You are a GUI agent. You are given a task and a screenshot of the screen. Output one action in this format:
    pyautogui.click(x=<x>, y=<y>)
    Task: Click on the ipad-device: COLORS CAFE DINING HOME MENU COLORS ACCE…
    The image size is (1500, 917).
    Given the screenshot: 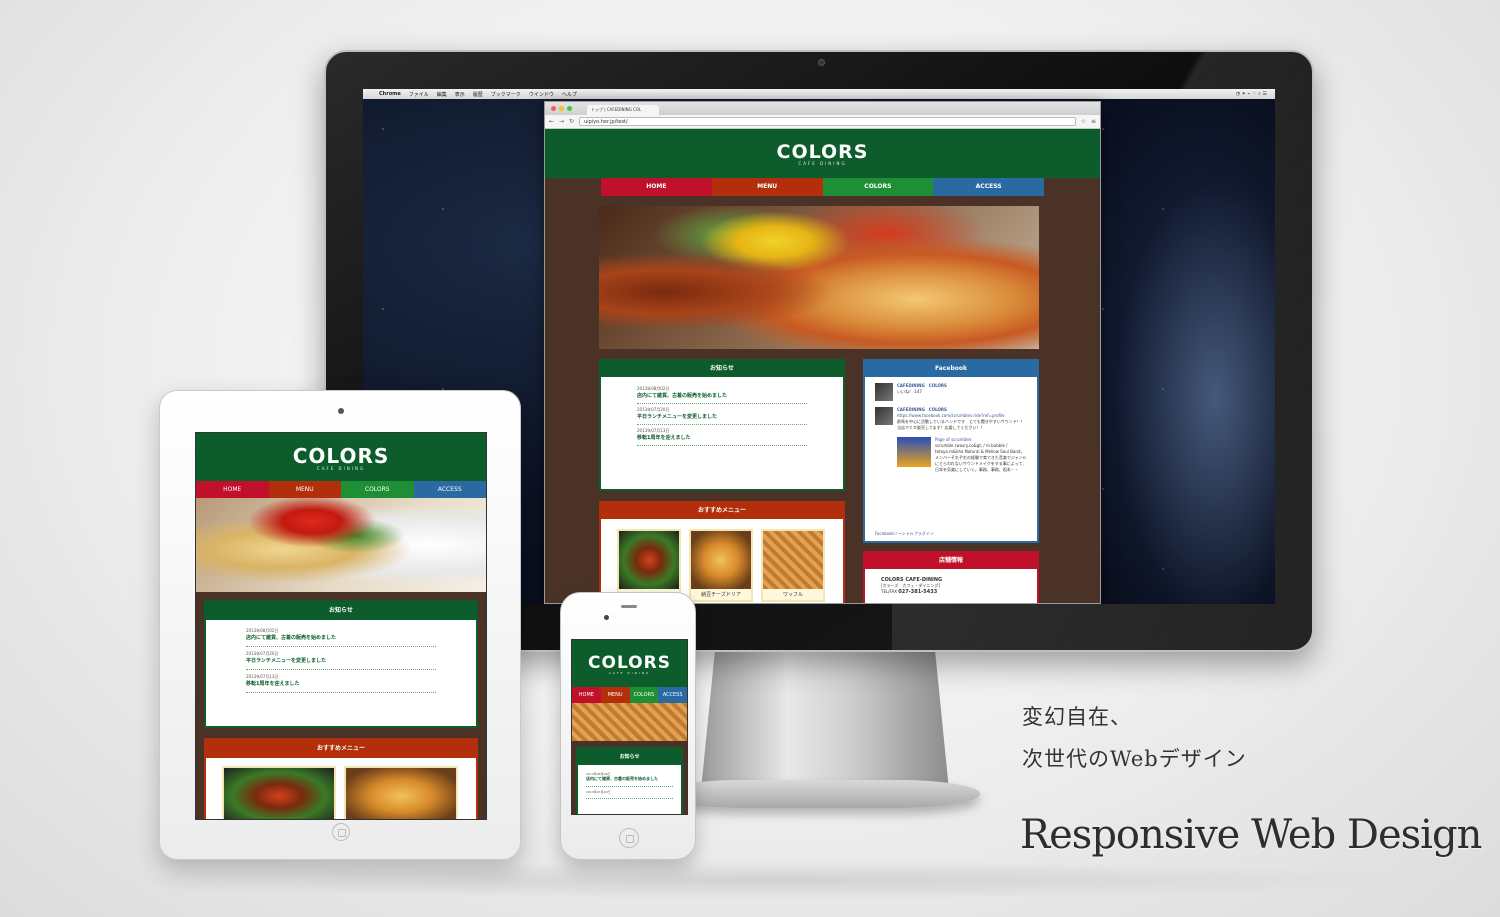 What is the action you would take?
    pyautogui.click(x=340, y=625)
    